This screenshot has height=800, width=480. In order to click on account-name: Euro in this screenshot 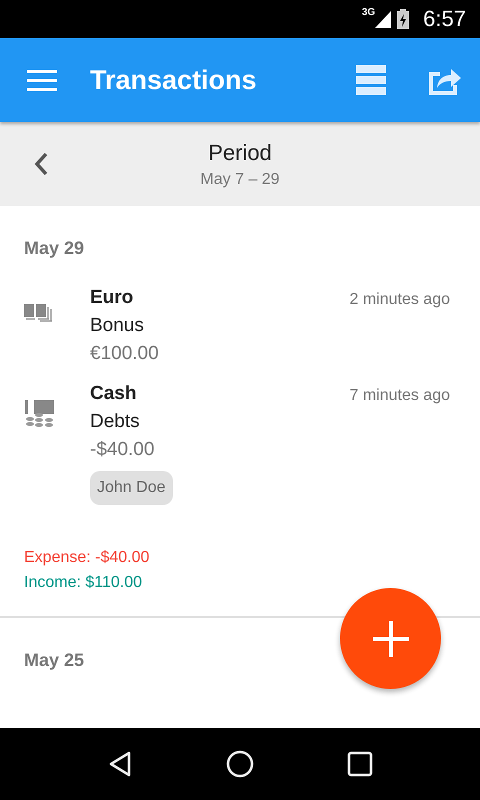, I will do `click(112, 298)`.